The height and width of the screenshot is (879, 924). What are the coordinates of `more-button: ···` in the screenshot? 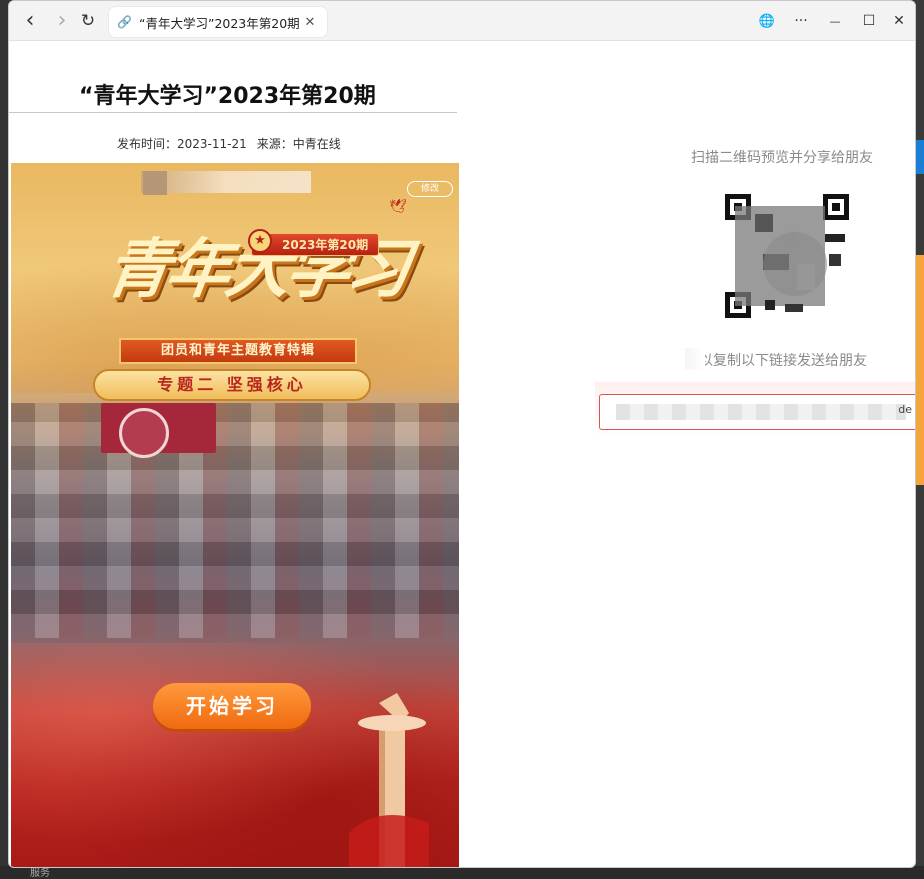 It's located at (801, 21).